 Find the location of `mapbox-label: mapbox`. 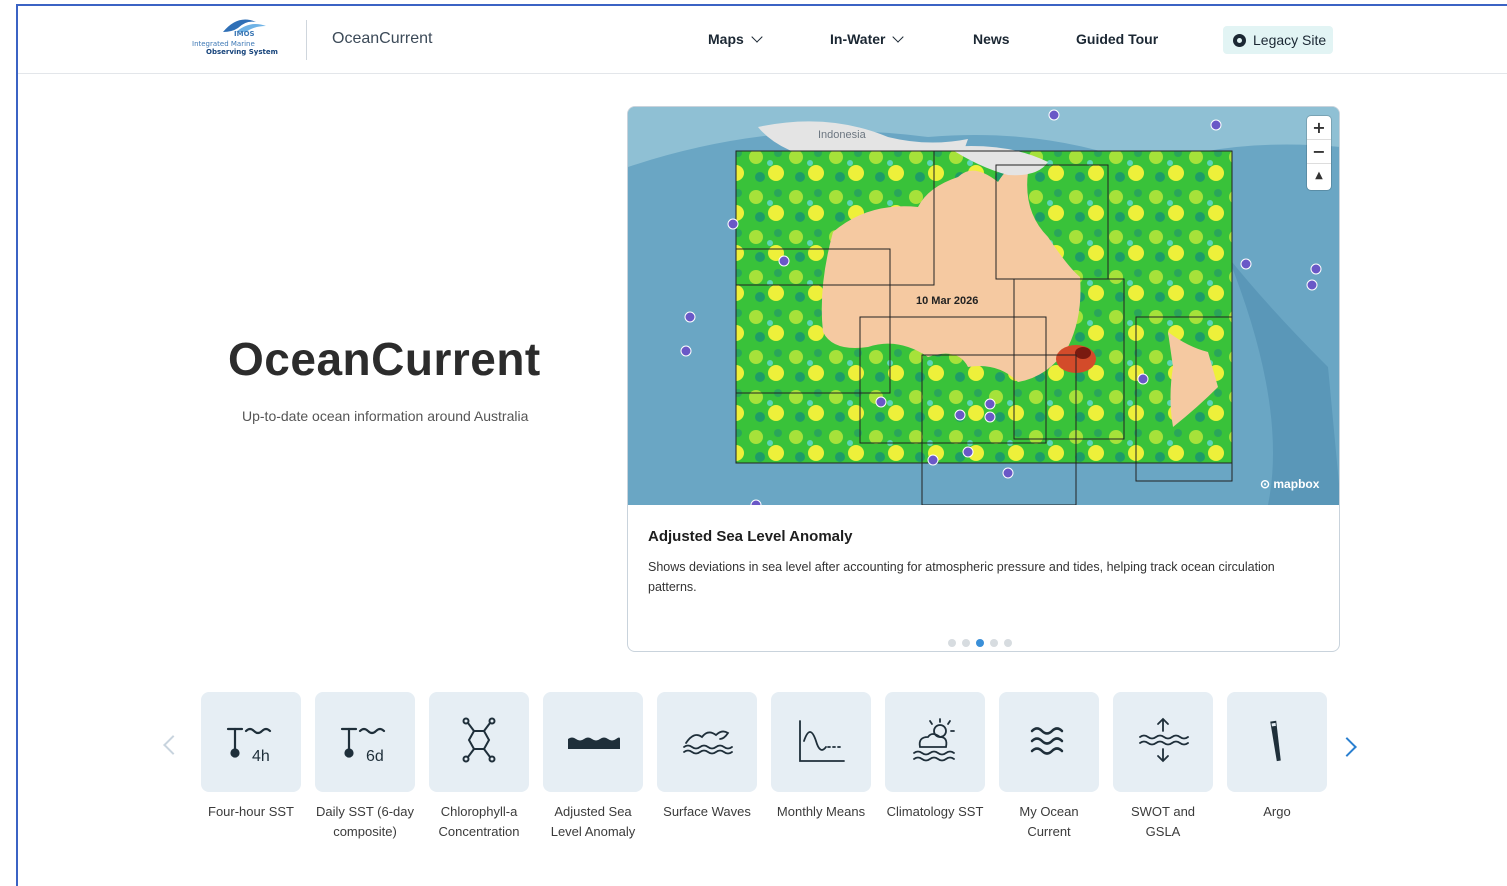

mapbox-label: mapbox is located at coordinates (1296, 484).